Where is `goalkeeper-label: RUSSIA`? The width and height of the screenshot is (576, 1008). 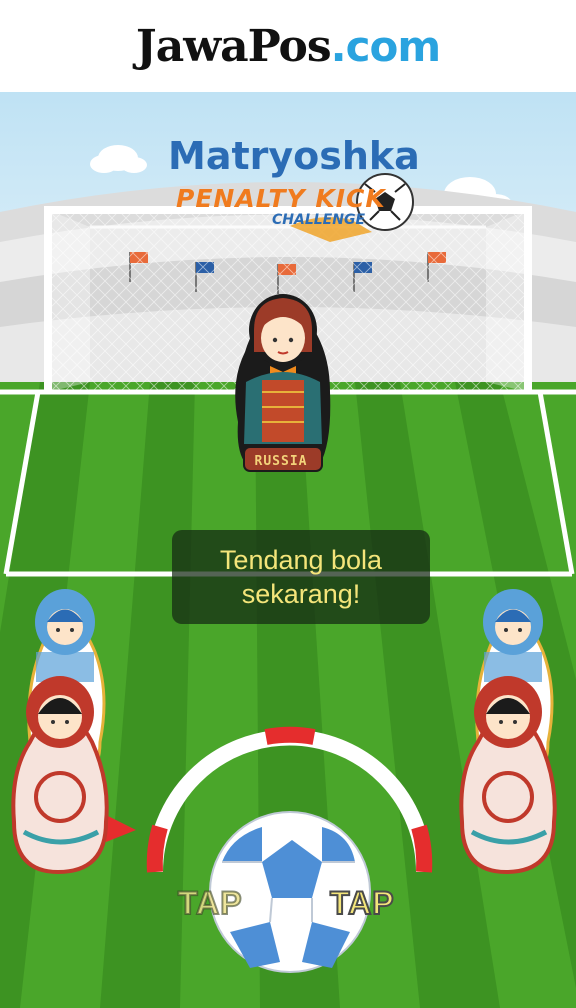 goalkeeper-label: RUSSIA is located at coordinates (281, 461).